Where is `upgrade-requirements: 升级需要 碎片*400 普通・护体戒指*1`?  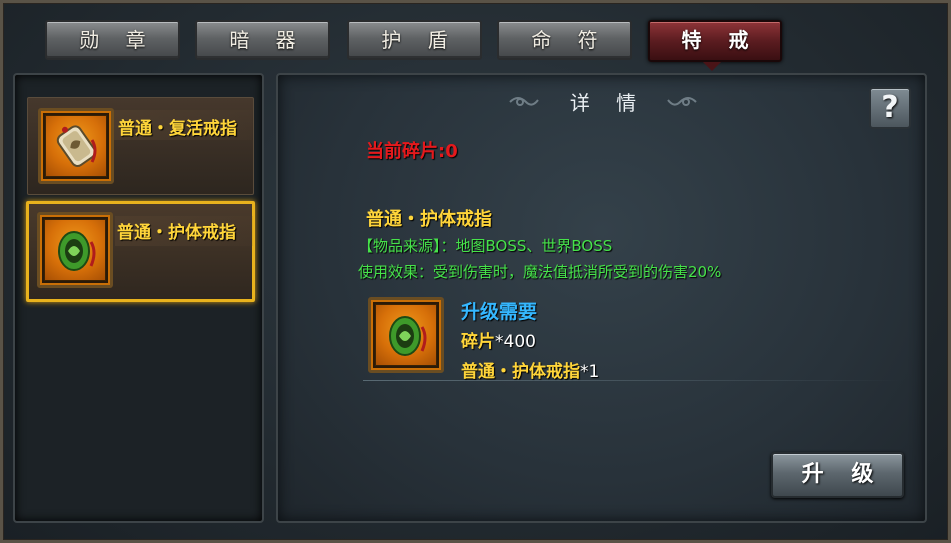 upgrade-requirements: 升级需要 碎片*400 普通・护体戒指*1 is located at coordinates (643, 338).